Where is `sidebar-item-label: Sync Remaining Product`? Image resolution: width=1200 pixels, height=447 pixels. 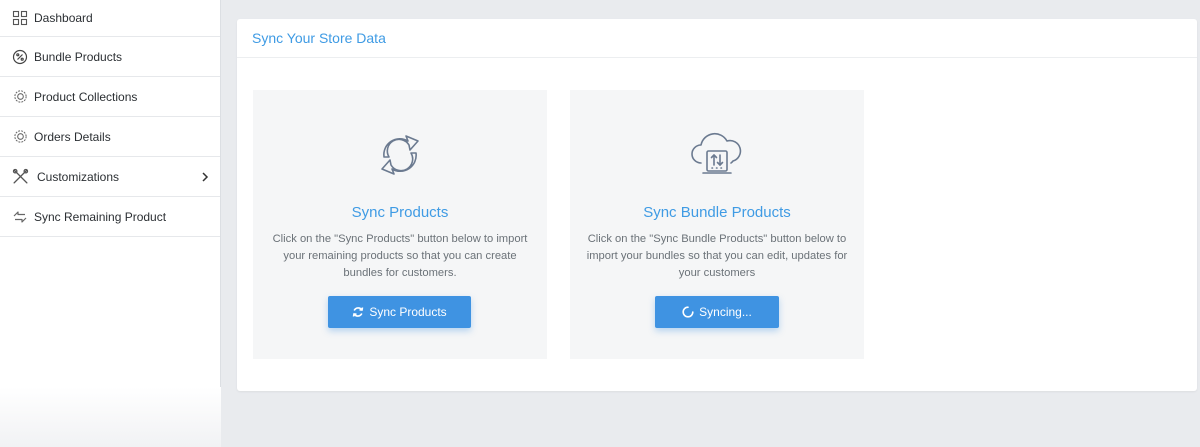 sidebar-item-label: Sync Remaining Product is located at coordinates (100, 216).